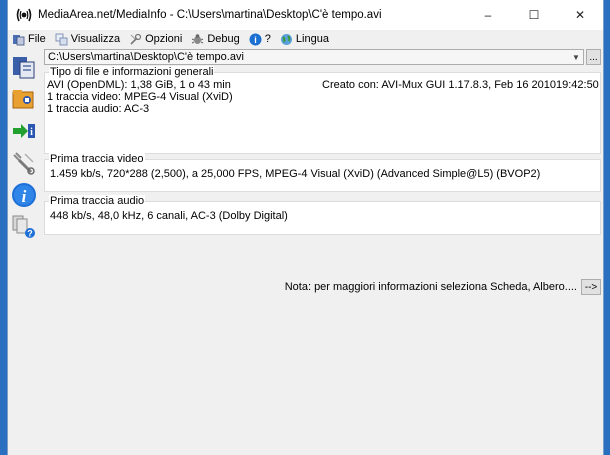 The height and width of the screenshot is (455, 610). What do you see at coordinates (18, 39) in the screenshot?
I see `file-icon` at bounding box center [18, 39].